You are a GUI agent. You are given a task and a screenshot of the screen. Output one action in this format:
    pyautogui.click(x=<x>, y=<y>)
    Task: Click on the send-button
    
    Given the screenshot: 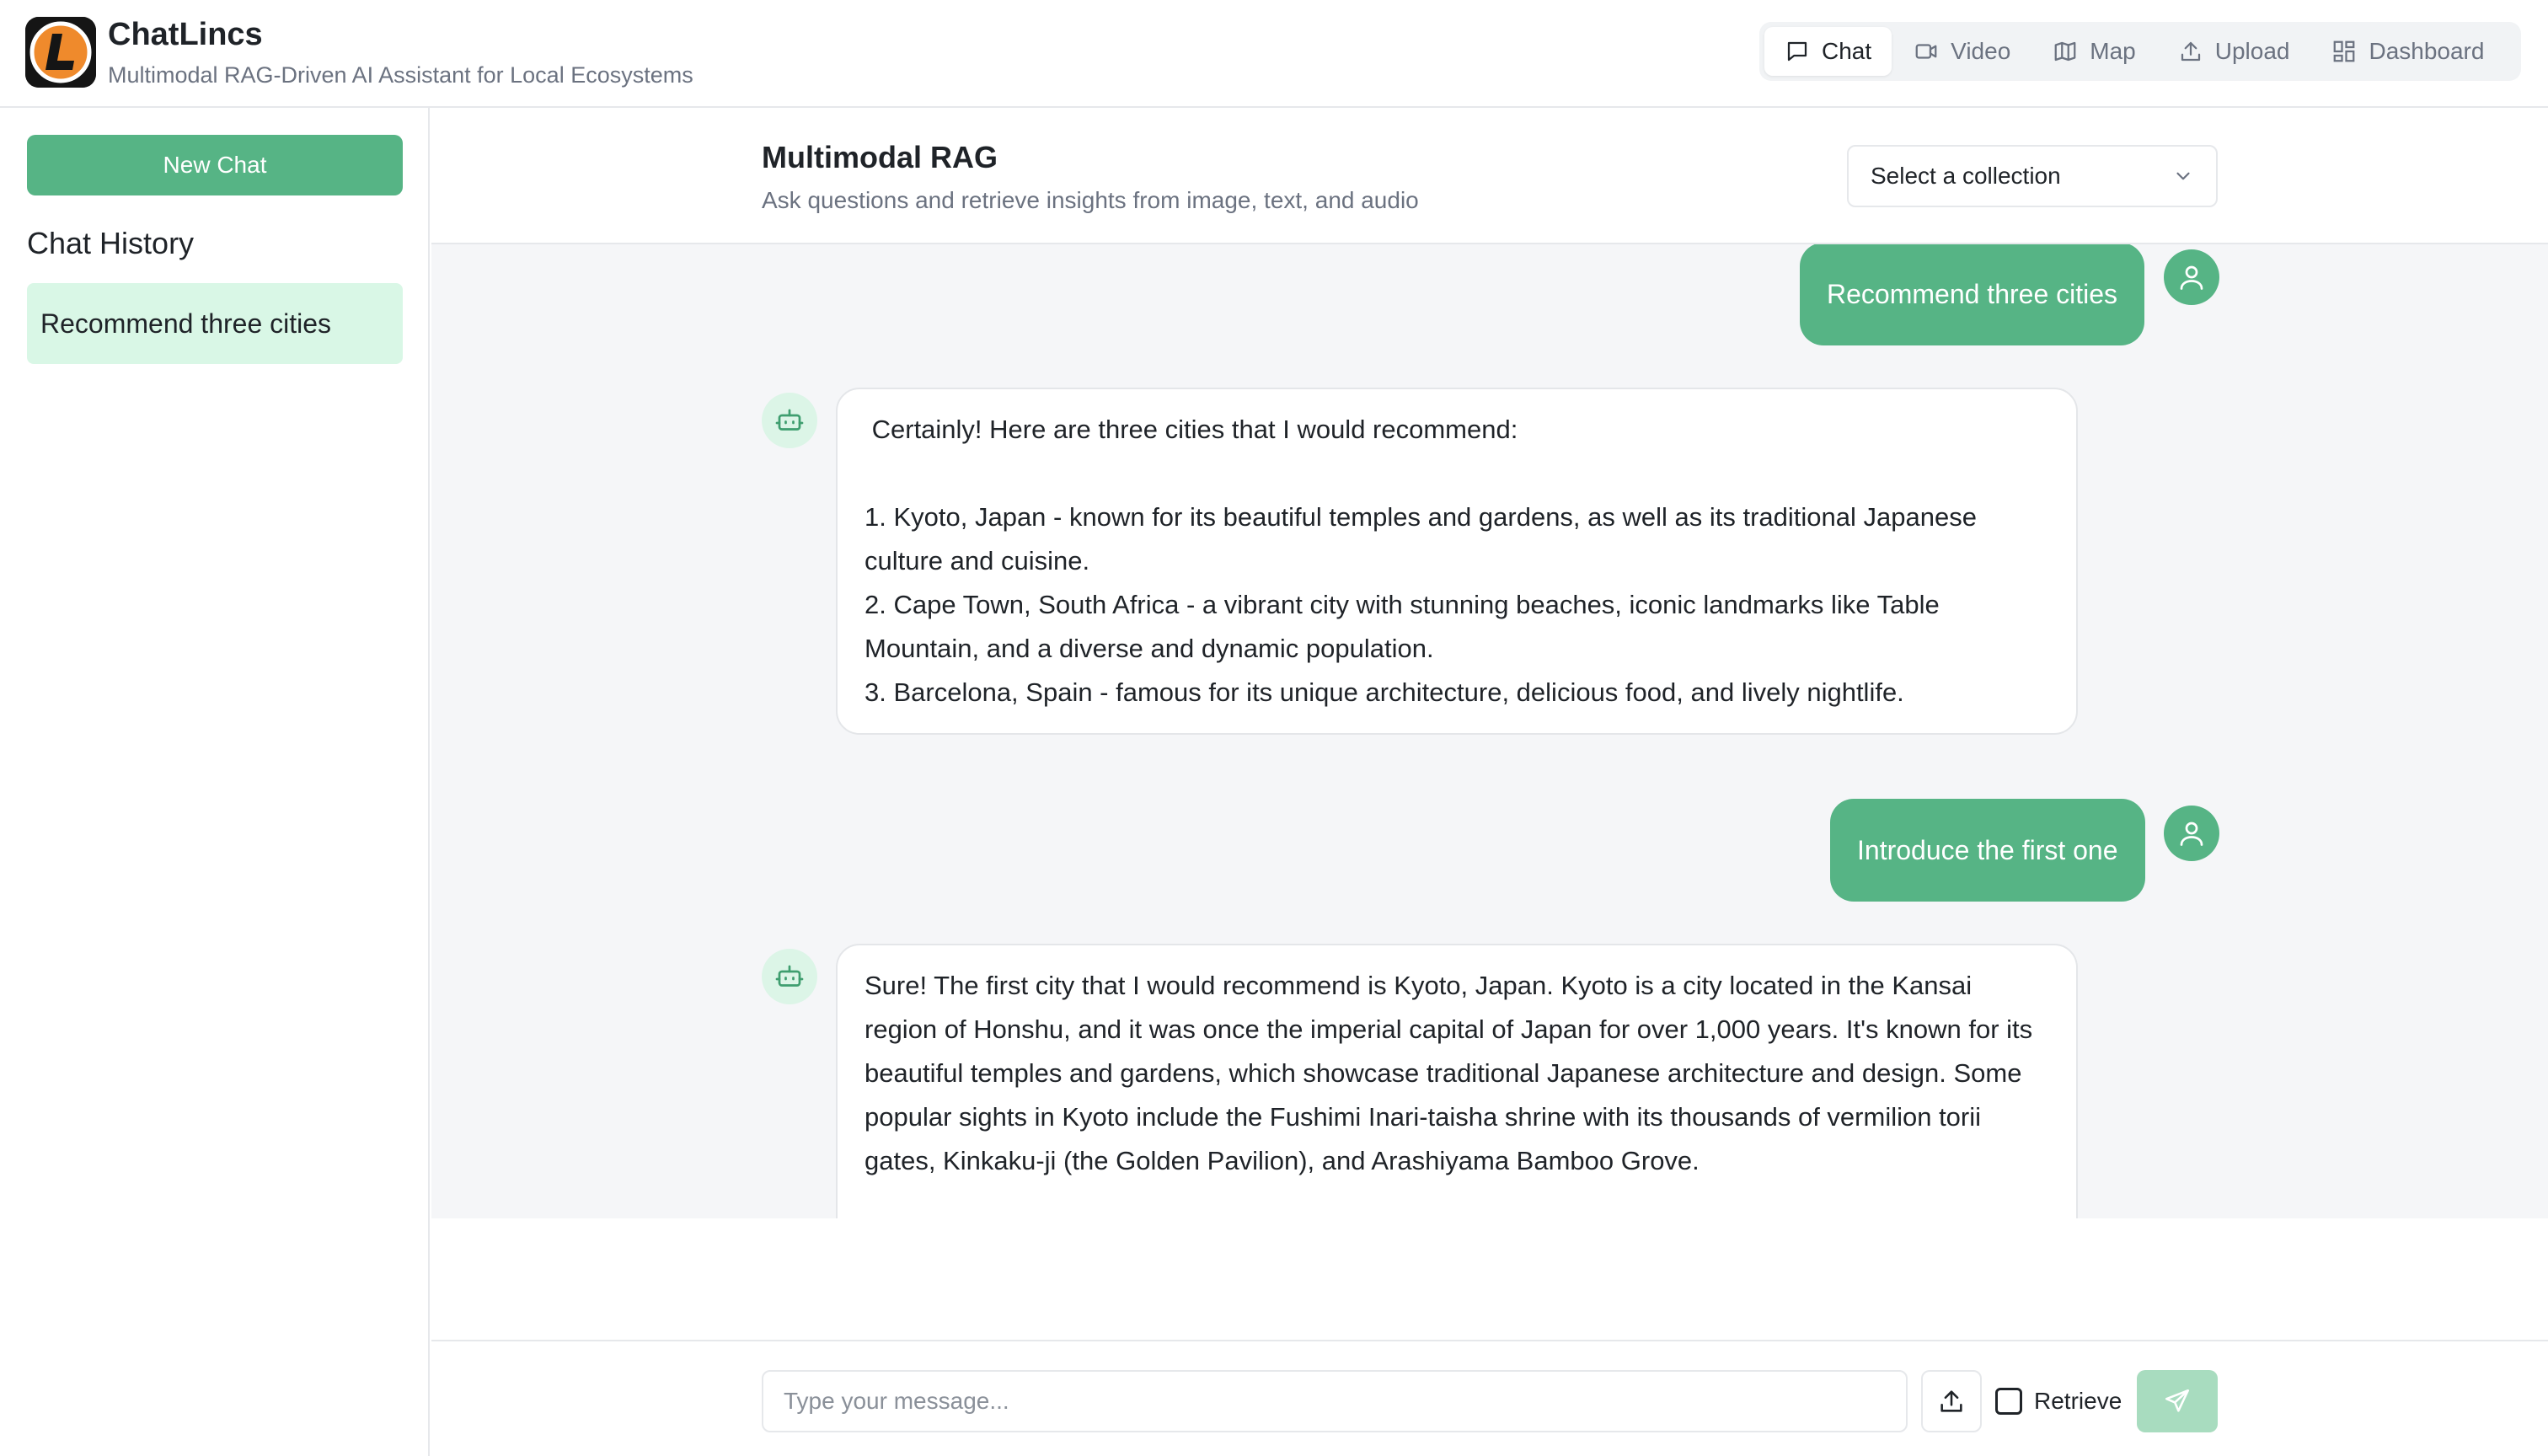 What is the action you would take?
    pyautogui.click(x=2177, y=1401)
    